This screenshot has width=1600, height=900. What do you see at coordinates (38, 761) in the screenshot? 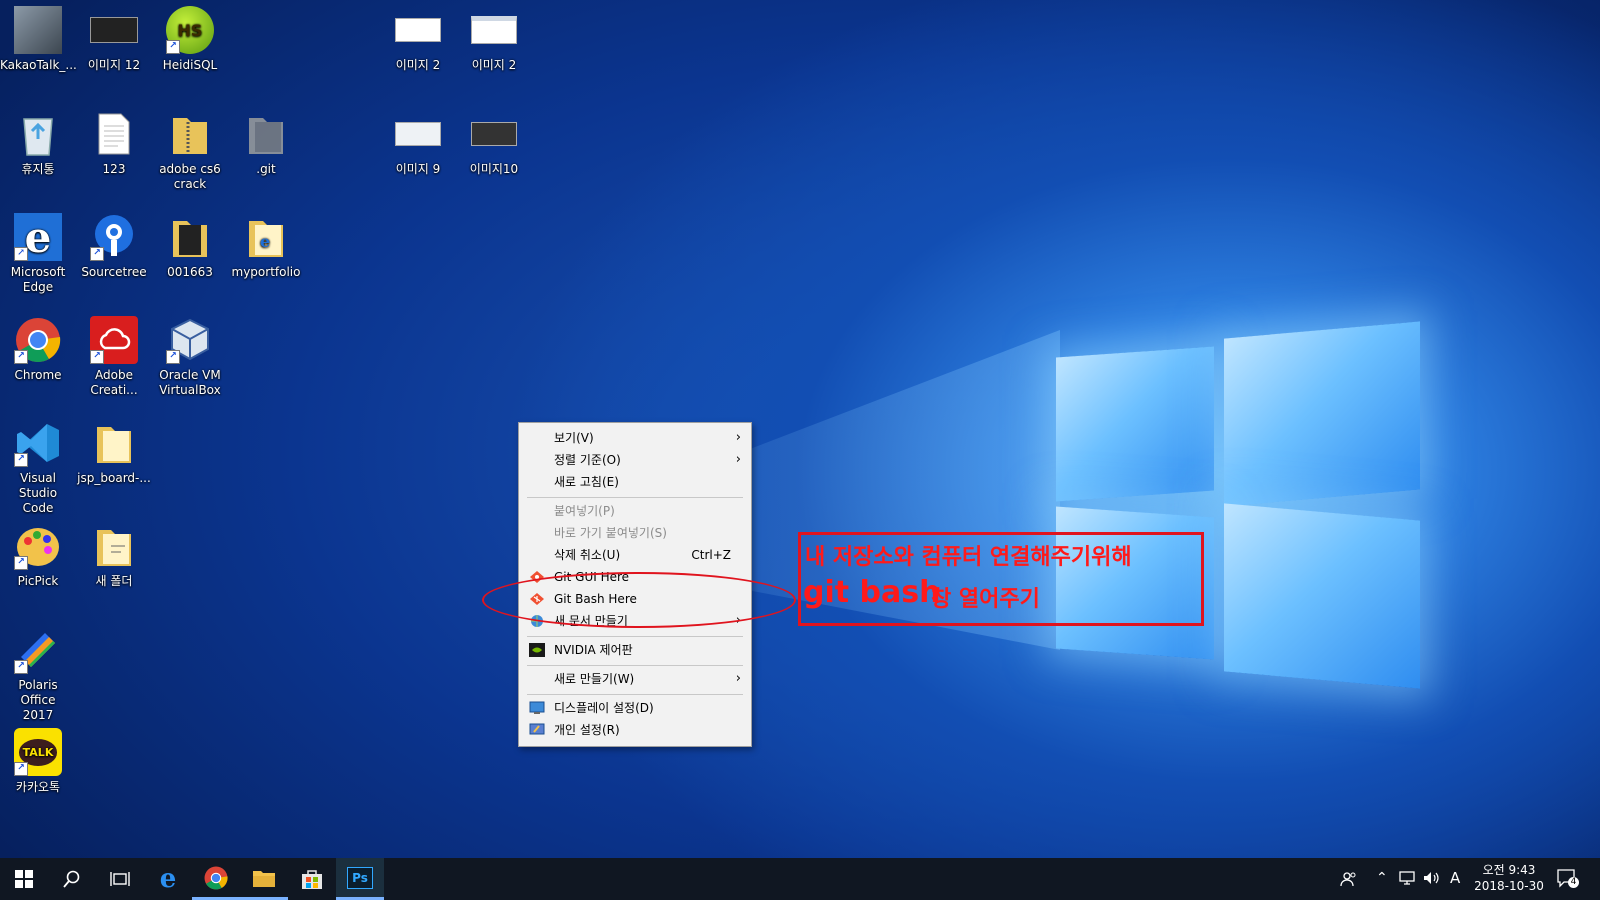
I see `desktop-icon-kakaotalk: TALK ↗ 카카오톡` at bounding box center [38, 761].